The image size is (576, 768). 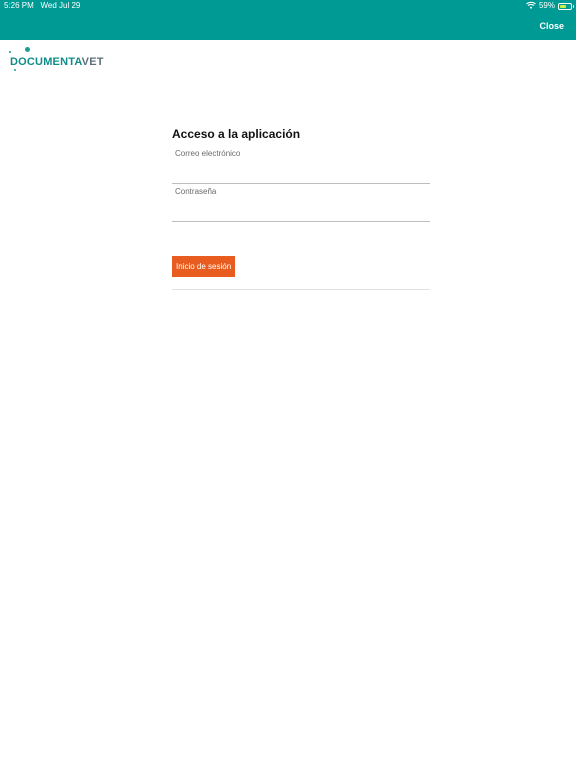 I want to click on email-input, so click(x=300, y=174).